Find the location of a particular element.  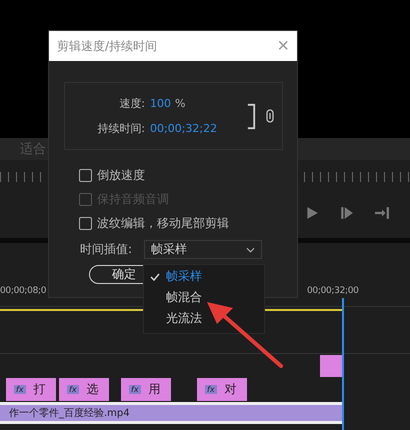

clip-label: 用 is located at coordinates (154, 389).